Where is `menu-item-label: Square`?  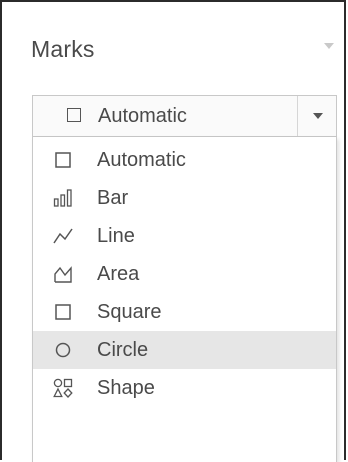
menu-item-label: Square is located at coordinates (129, 312).